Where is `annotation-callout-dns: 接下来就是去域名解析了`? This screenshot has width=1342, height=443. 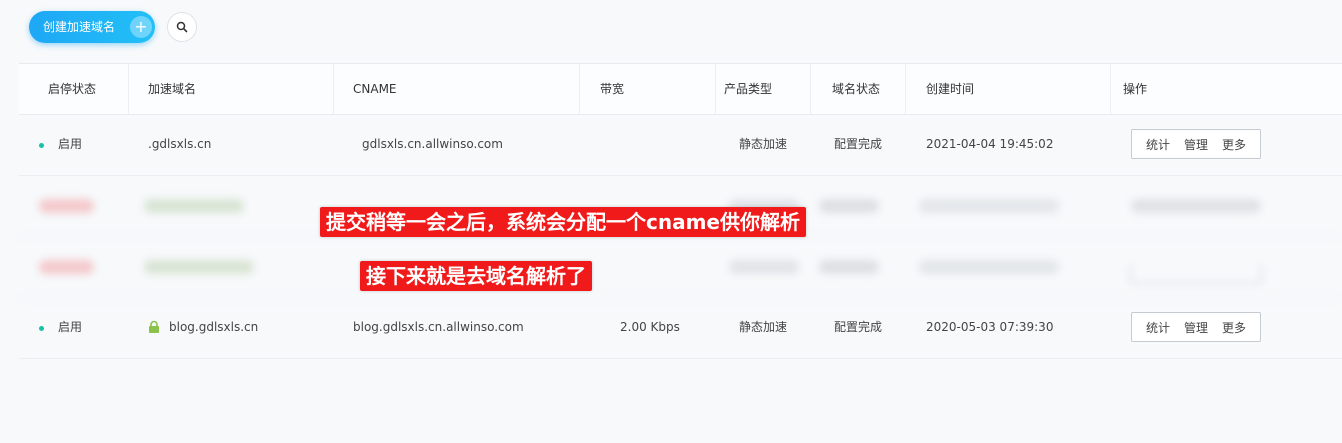
annotation-callout-dns: 接下来就是去域名解析了 is located at coordinates (476, 276).